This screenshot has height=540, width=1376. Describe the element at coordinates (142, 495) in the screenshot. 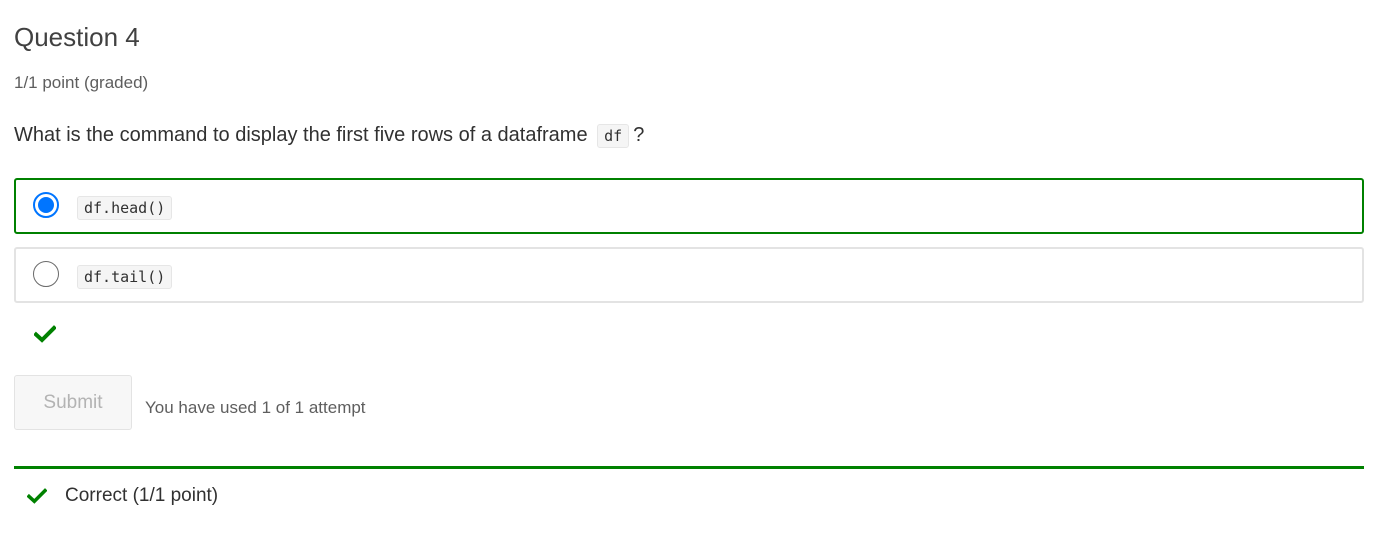

I see `feedback-message: Correct (1/1 point)` at that location.